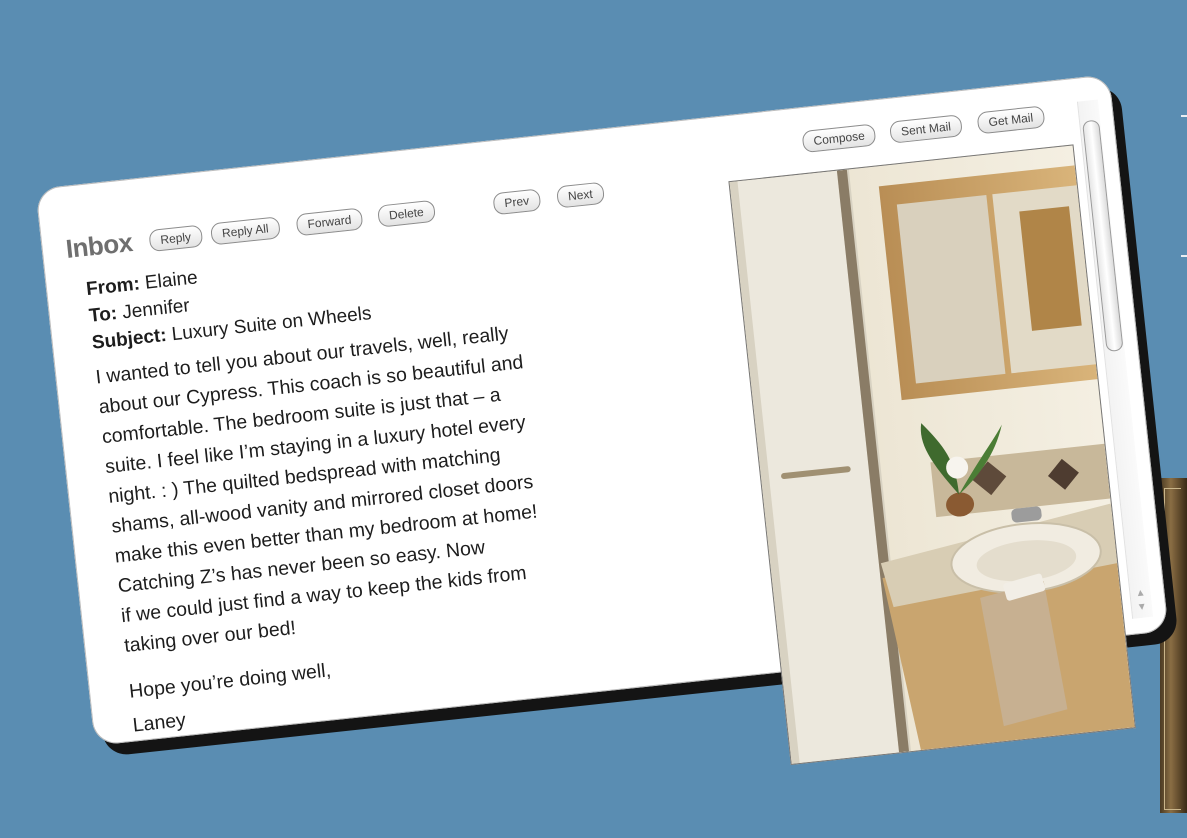 Image resolution: width=1187 pixels, height=838 pixels. Describe the element at coordinates (839, 138) in the screenshot. I see `compose-button: Compose` at that location.